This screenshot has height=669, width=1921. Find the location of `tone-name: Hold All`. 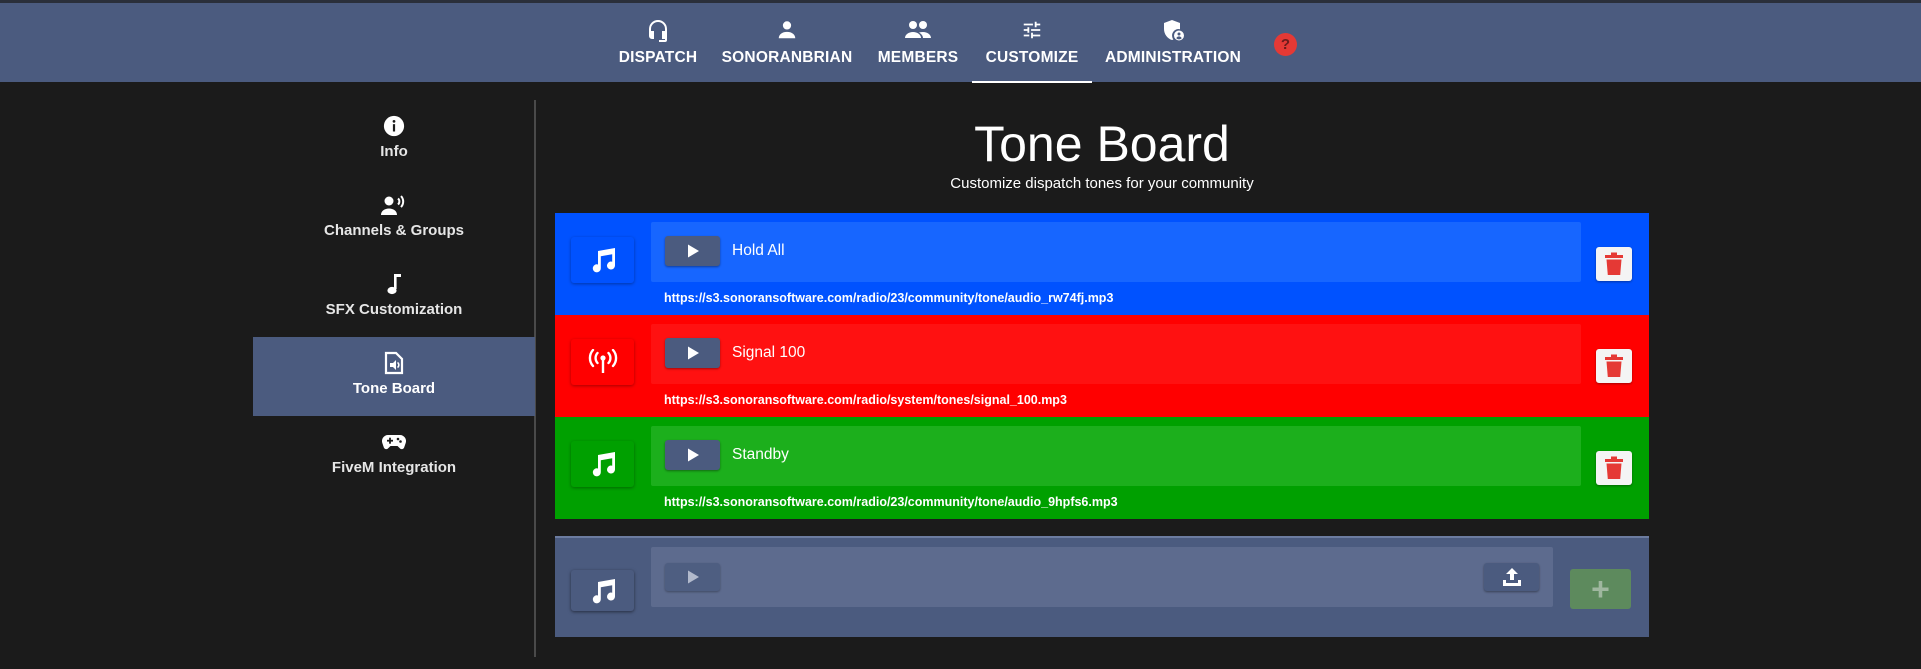

tone-name: Hold All is located at coordinates (758, 250).